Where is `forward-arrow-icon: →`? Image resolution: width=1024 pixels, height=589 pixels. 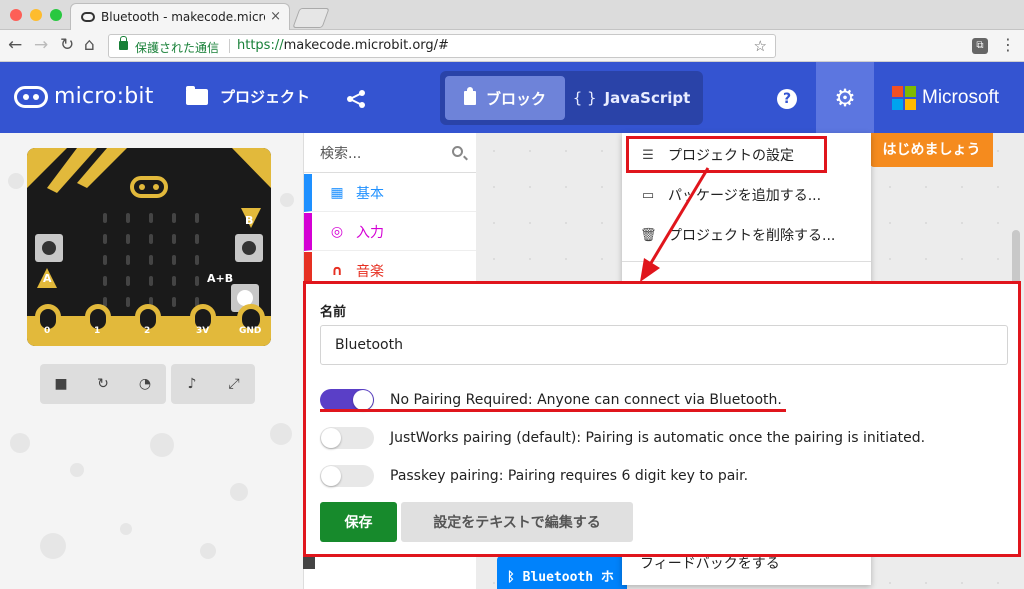 forward-arrow-icon: → is located at coordinates (41, 45).